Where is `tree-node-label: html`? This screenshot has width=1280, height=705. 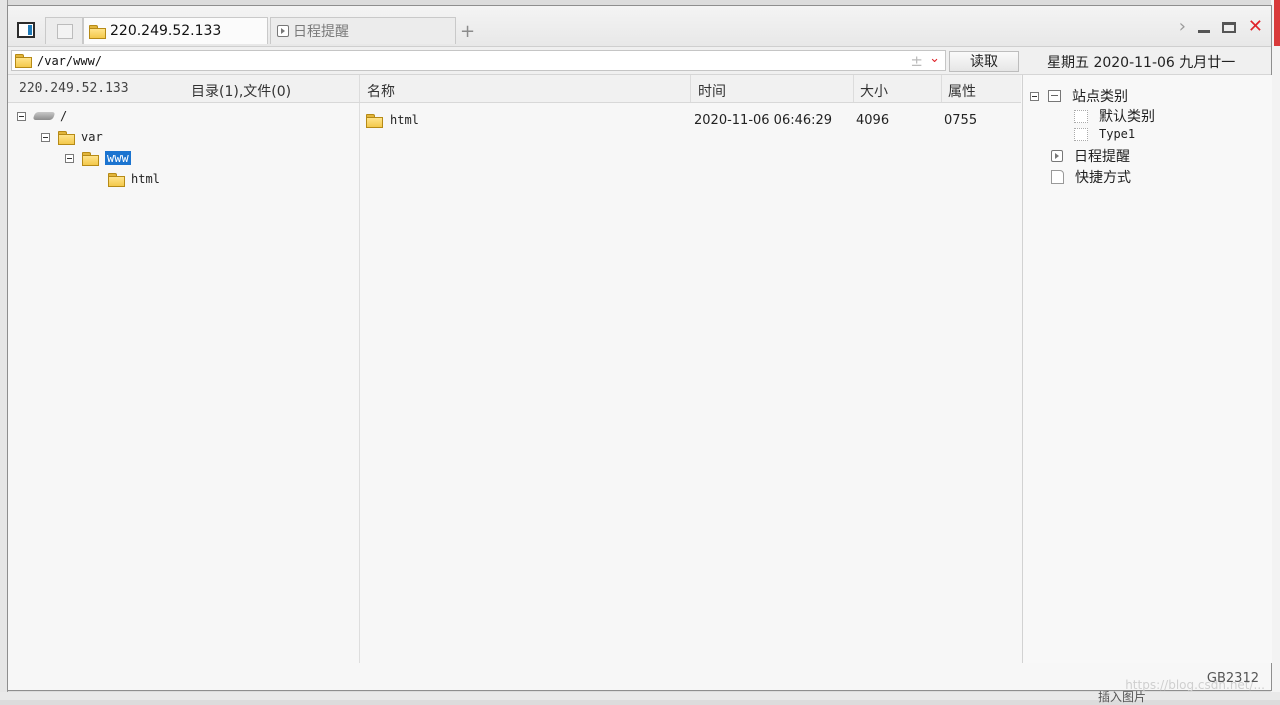 tree-node-label: html is located at coordinates (145, 179).